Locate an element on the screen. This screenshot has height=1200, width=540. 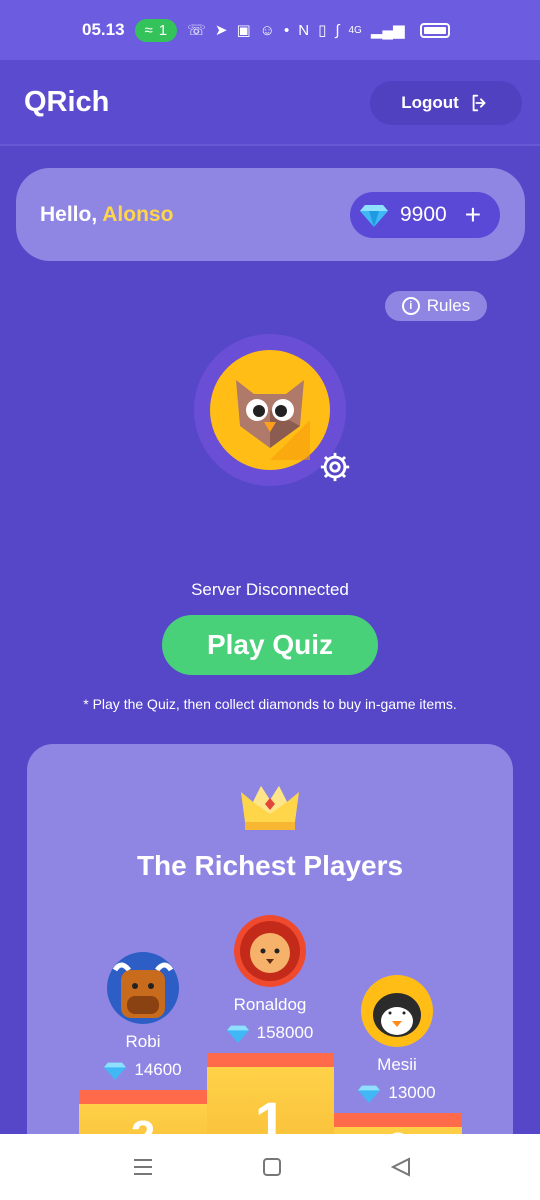
system-nav-bar is located at coordinates (270, 1167).